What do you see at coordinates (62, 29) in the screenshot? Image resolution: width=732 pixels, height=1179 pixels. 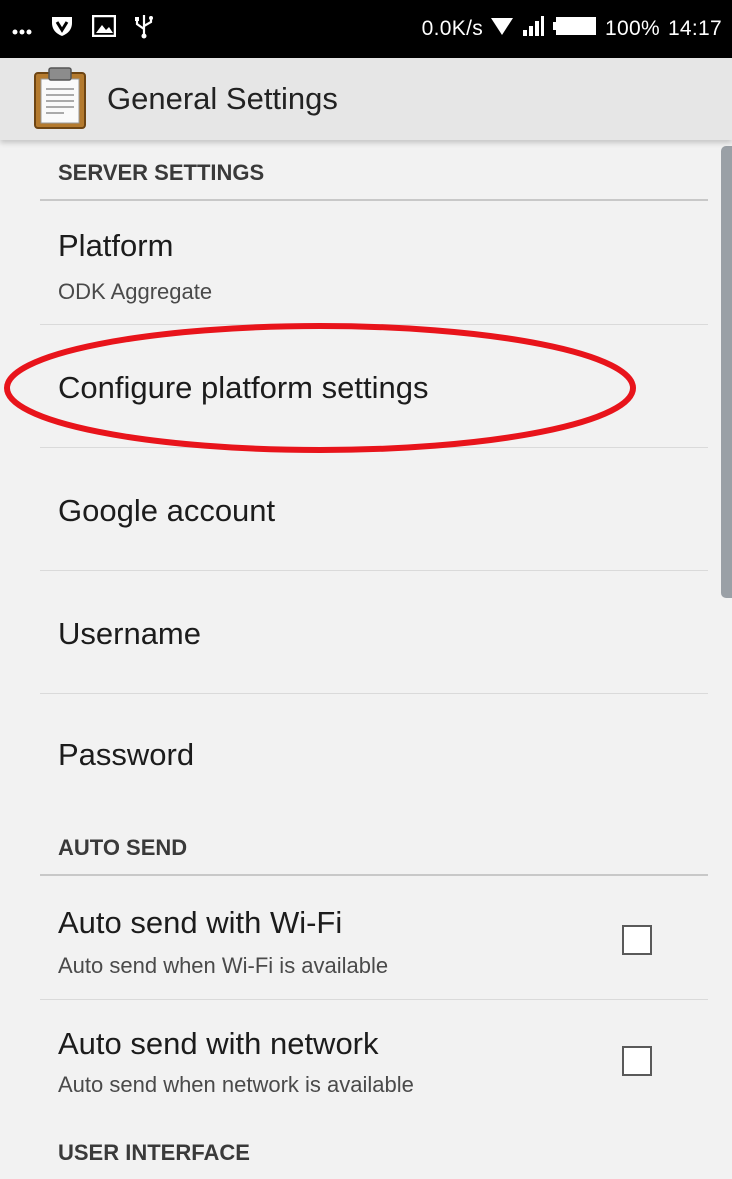 I see `vpn-shield-icon` at bounding box center [62, 29].